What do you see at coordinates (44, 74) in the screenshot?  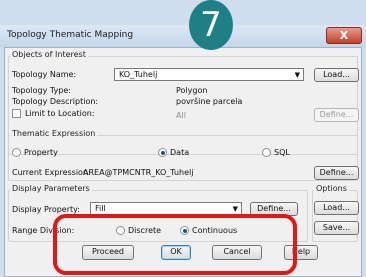 I see `topology-name-label: Topology Name:` at bounding box center [44, 74].